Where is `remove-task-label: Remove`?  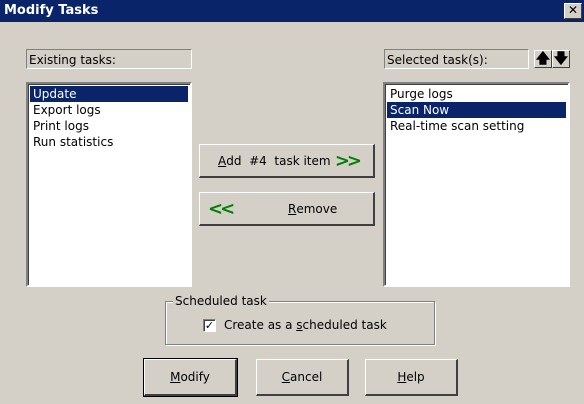 remove-task-label: Remove is located at coordinates (313, 208).